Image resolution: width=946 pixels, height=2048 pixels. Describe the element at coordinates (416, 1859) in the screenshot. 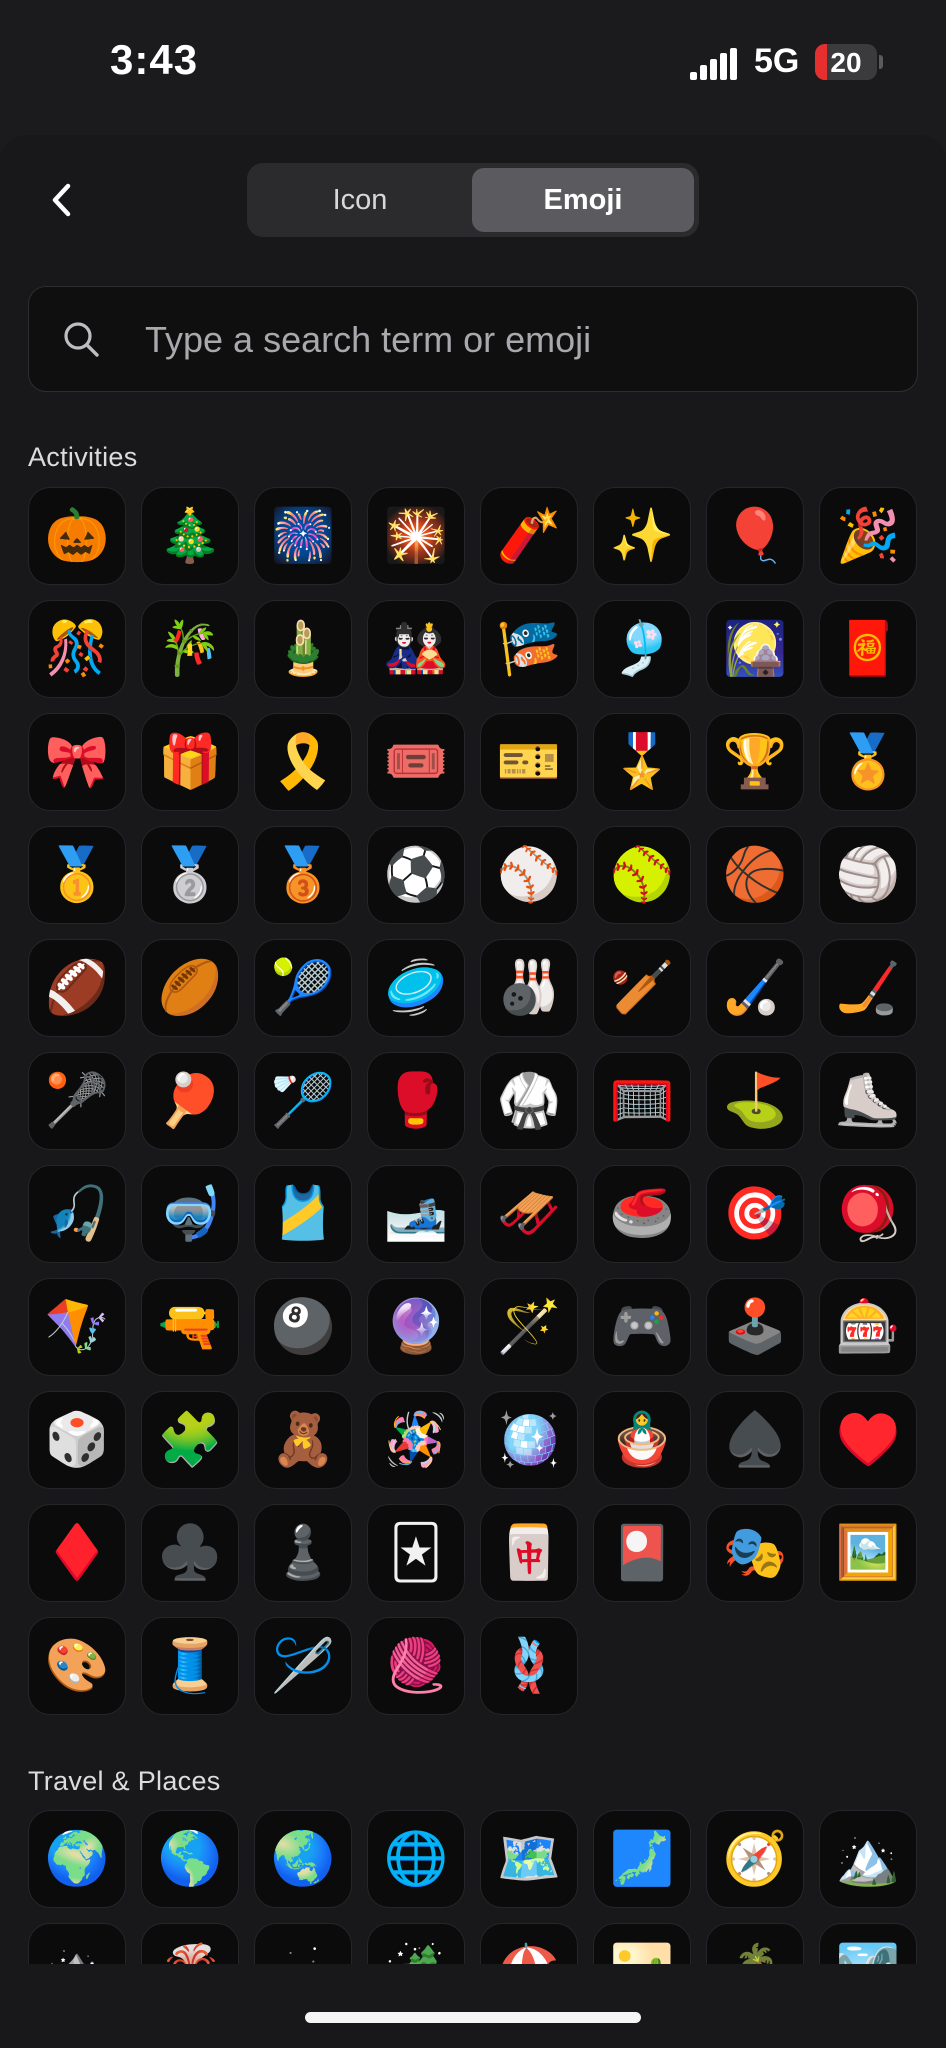

I see `emoji-globe-with-meridians: 🌐` at that location.